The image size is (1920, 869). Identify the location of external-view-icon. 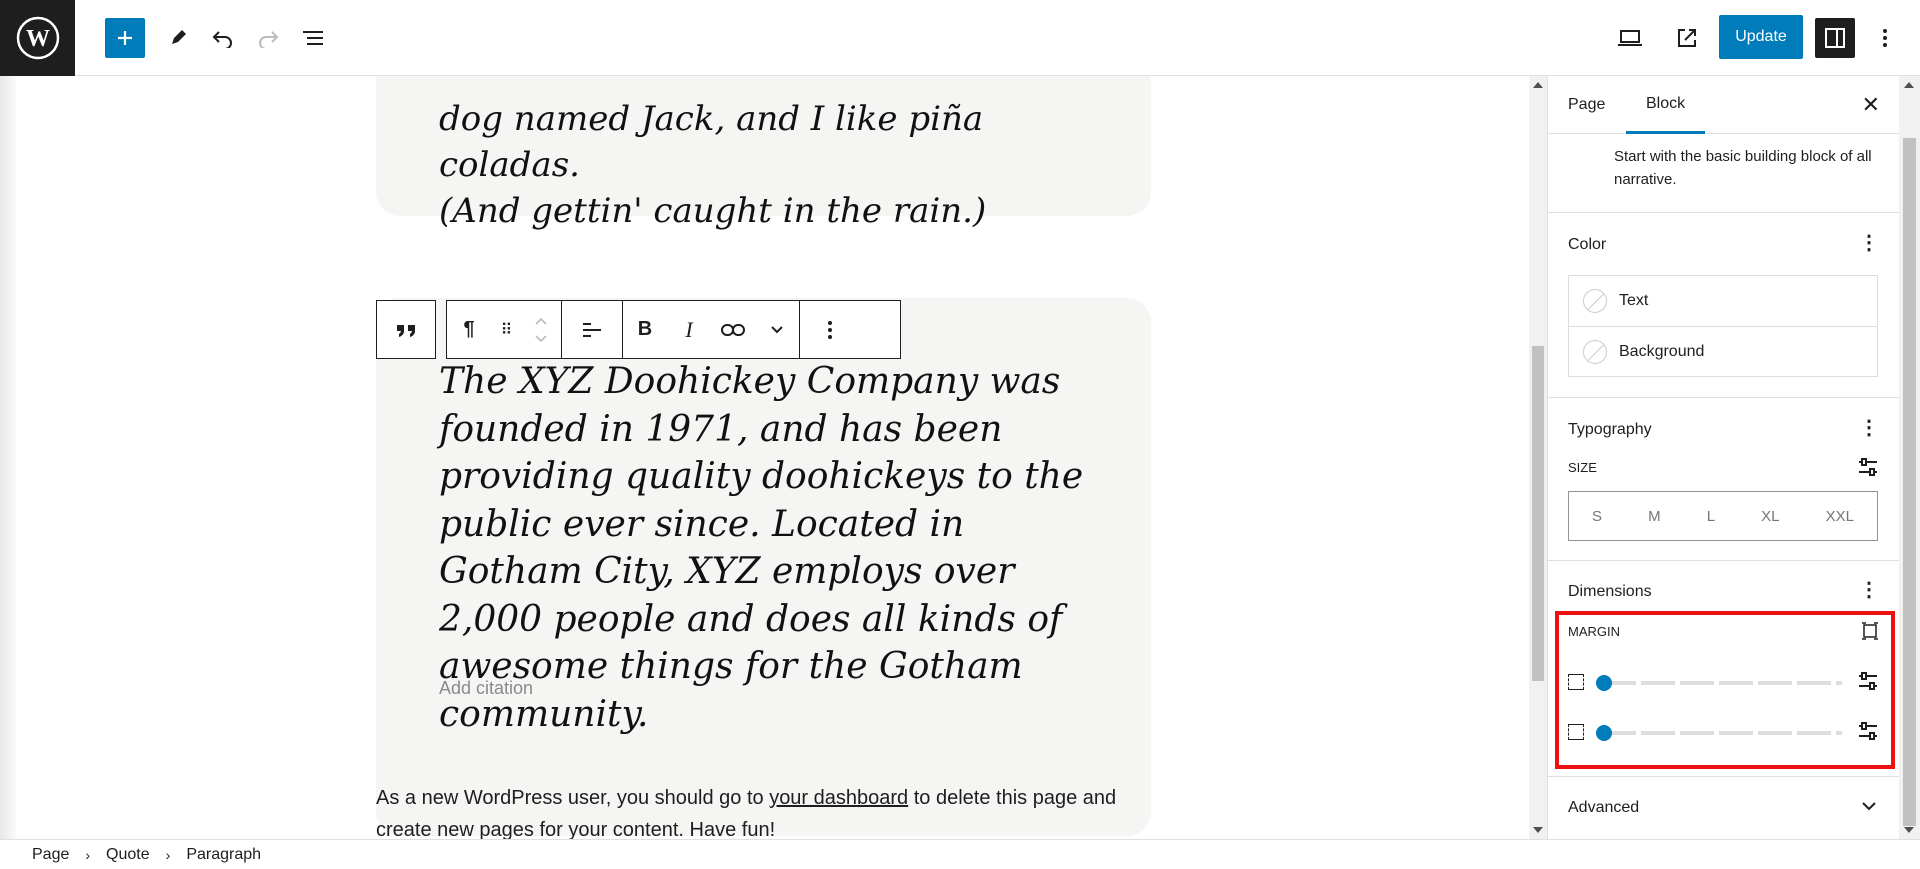
(1687, 38).